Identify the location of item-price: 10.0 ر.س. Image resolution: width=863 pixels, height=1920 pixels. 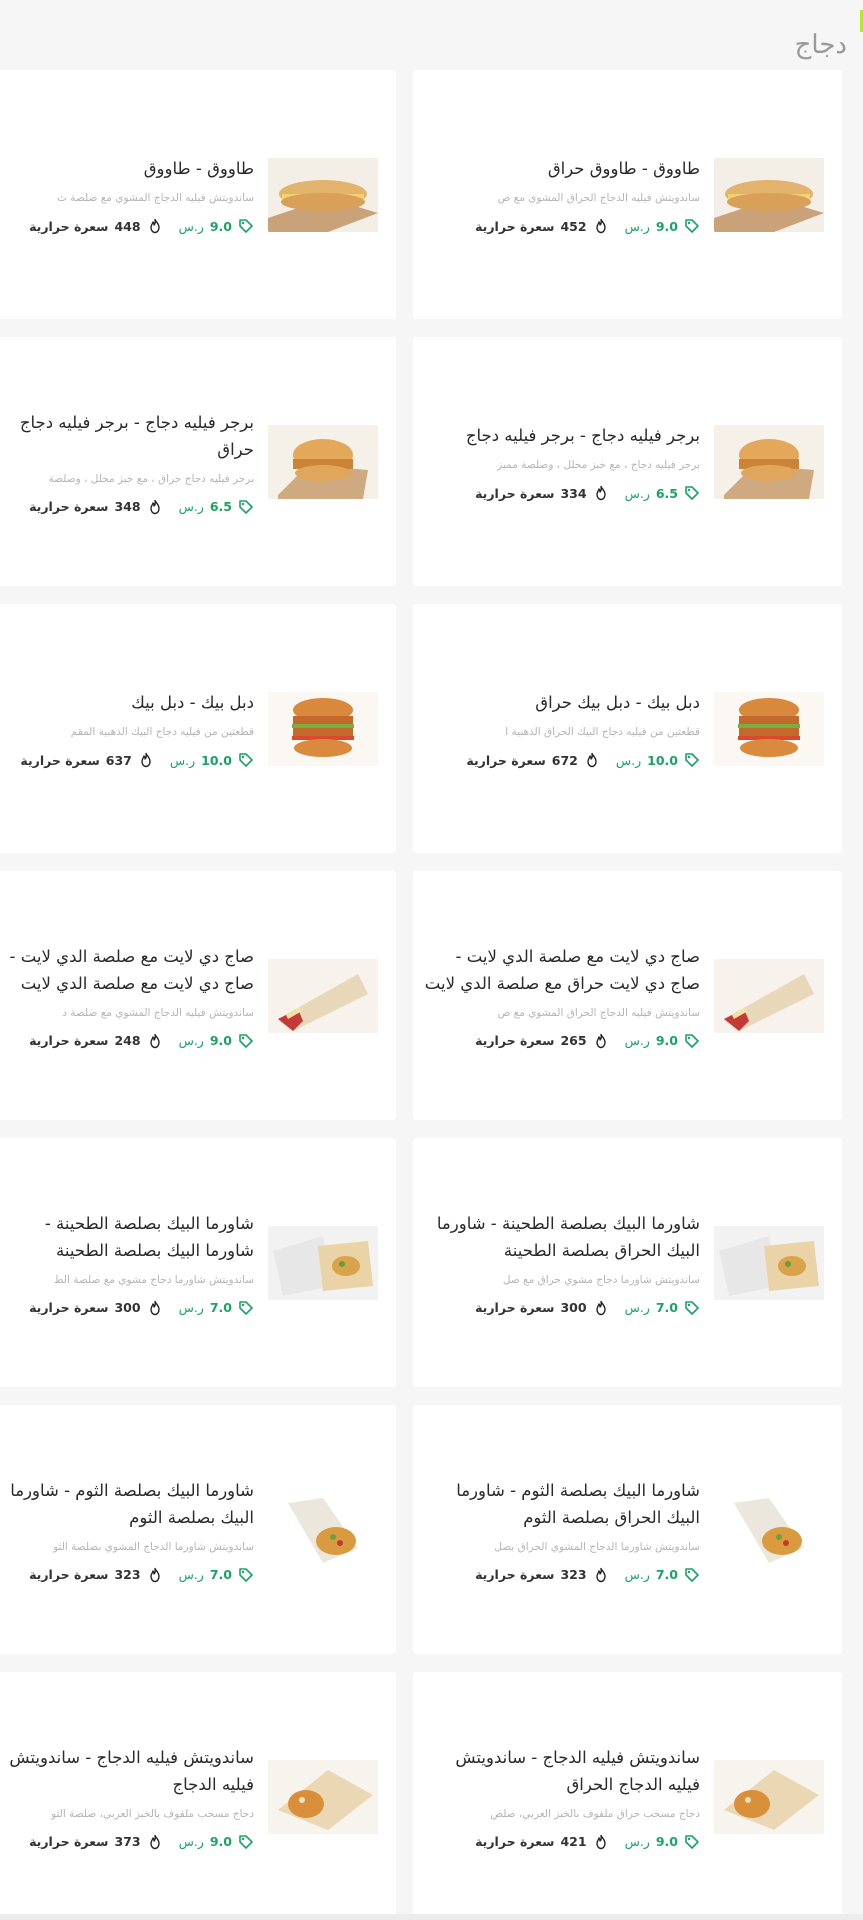
(658, 760).